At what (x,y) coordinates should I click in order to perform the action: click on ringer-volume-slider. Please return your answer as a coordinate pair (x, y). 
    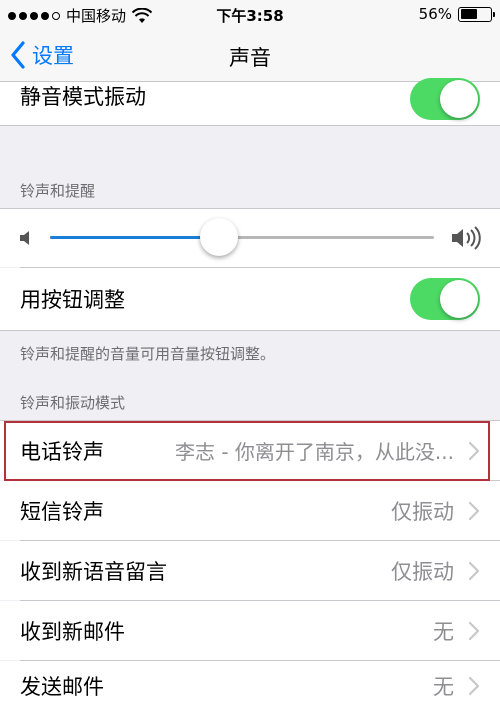
    Looking at the image, I should click on (242, 237).